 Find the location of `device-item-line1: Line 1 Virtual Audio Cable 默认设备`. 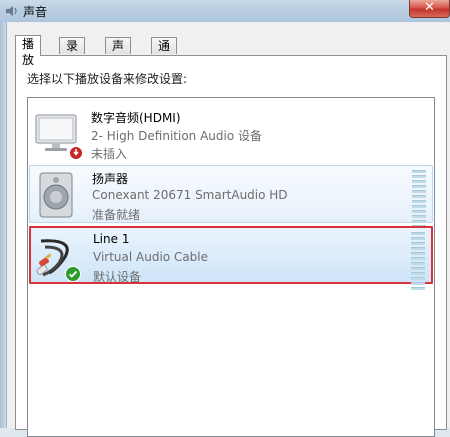

device-item-line1: Line 1 Virtual Audio Cable 默认设备 is located at coordinates (231, 258).